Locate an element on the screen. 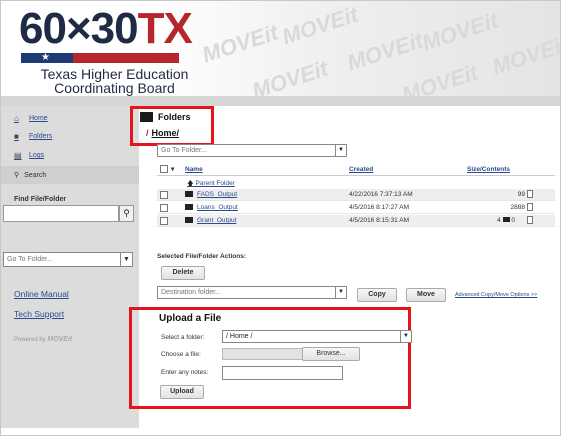 Image resolution: width=561 pixels, height=436 pixels. powered-by: Powered by MOVEit is located at coordinates (43, 339).